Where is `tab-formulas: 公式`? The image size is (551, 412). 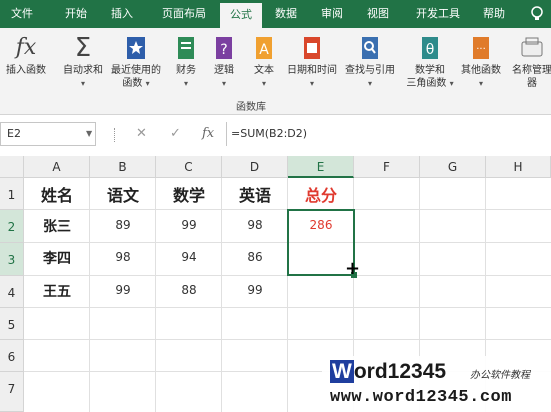 tab-formulas: 公式 is located at coordinates (241, 15).